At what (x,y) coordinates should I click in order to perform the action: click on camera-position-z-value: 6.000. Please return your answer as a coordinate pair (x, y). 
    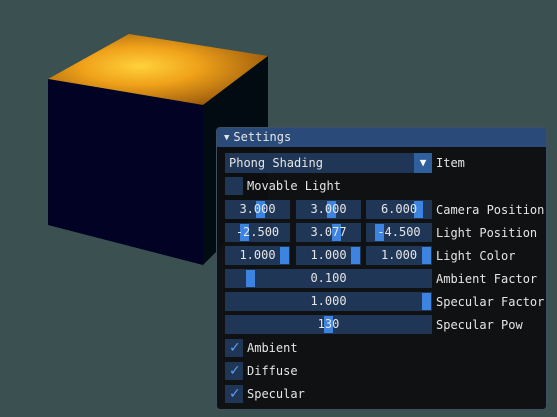
    Looking at the image, I should click on (399, 209).